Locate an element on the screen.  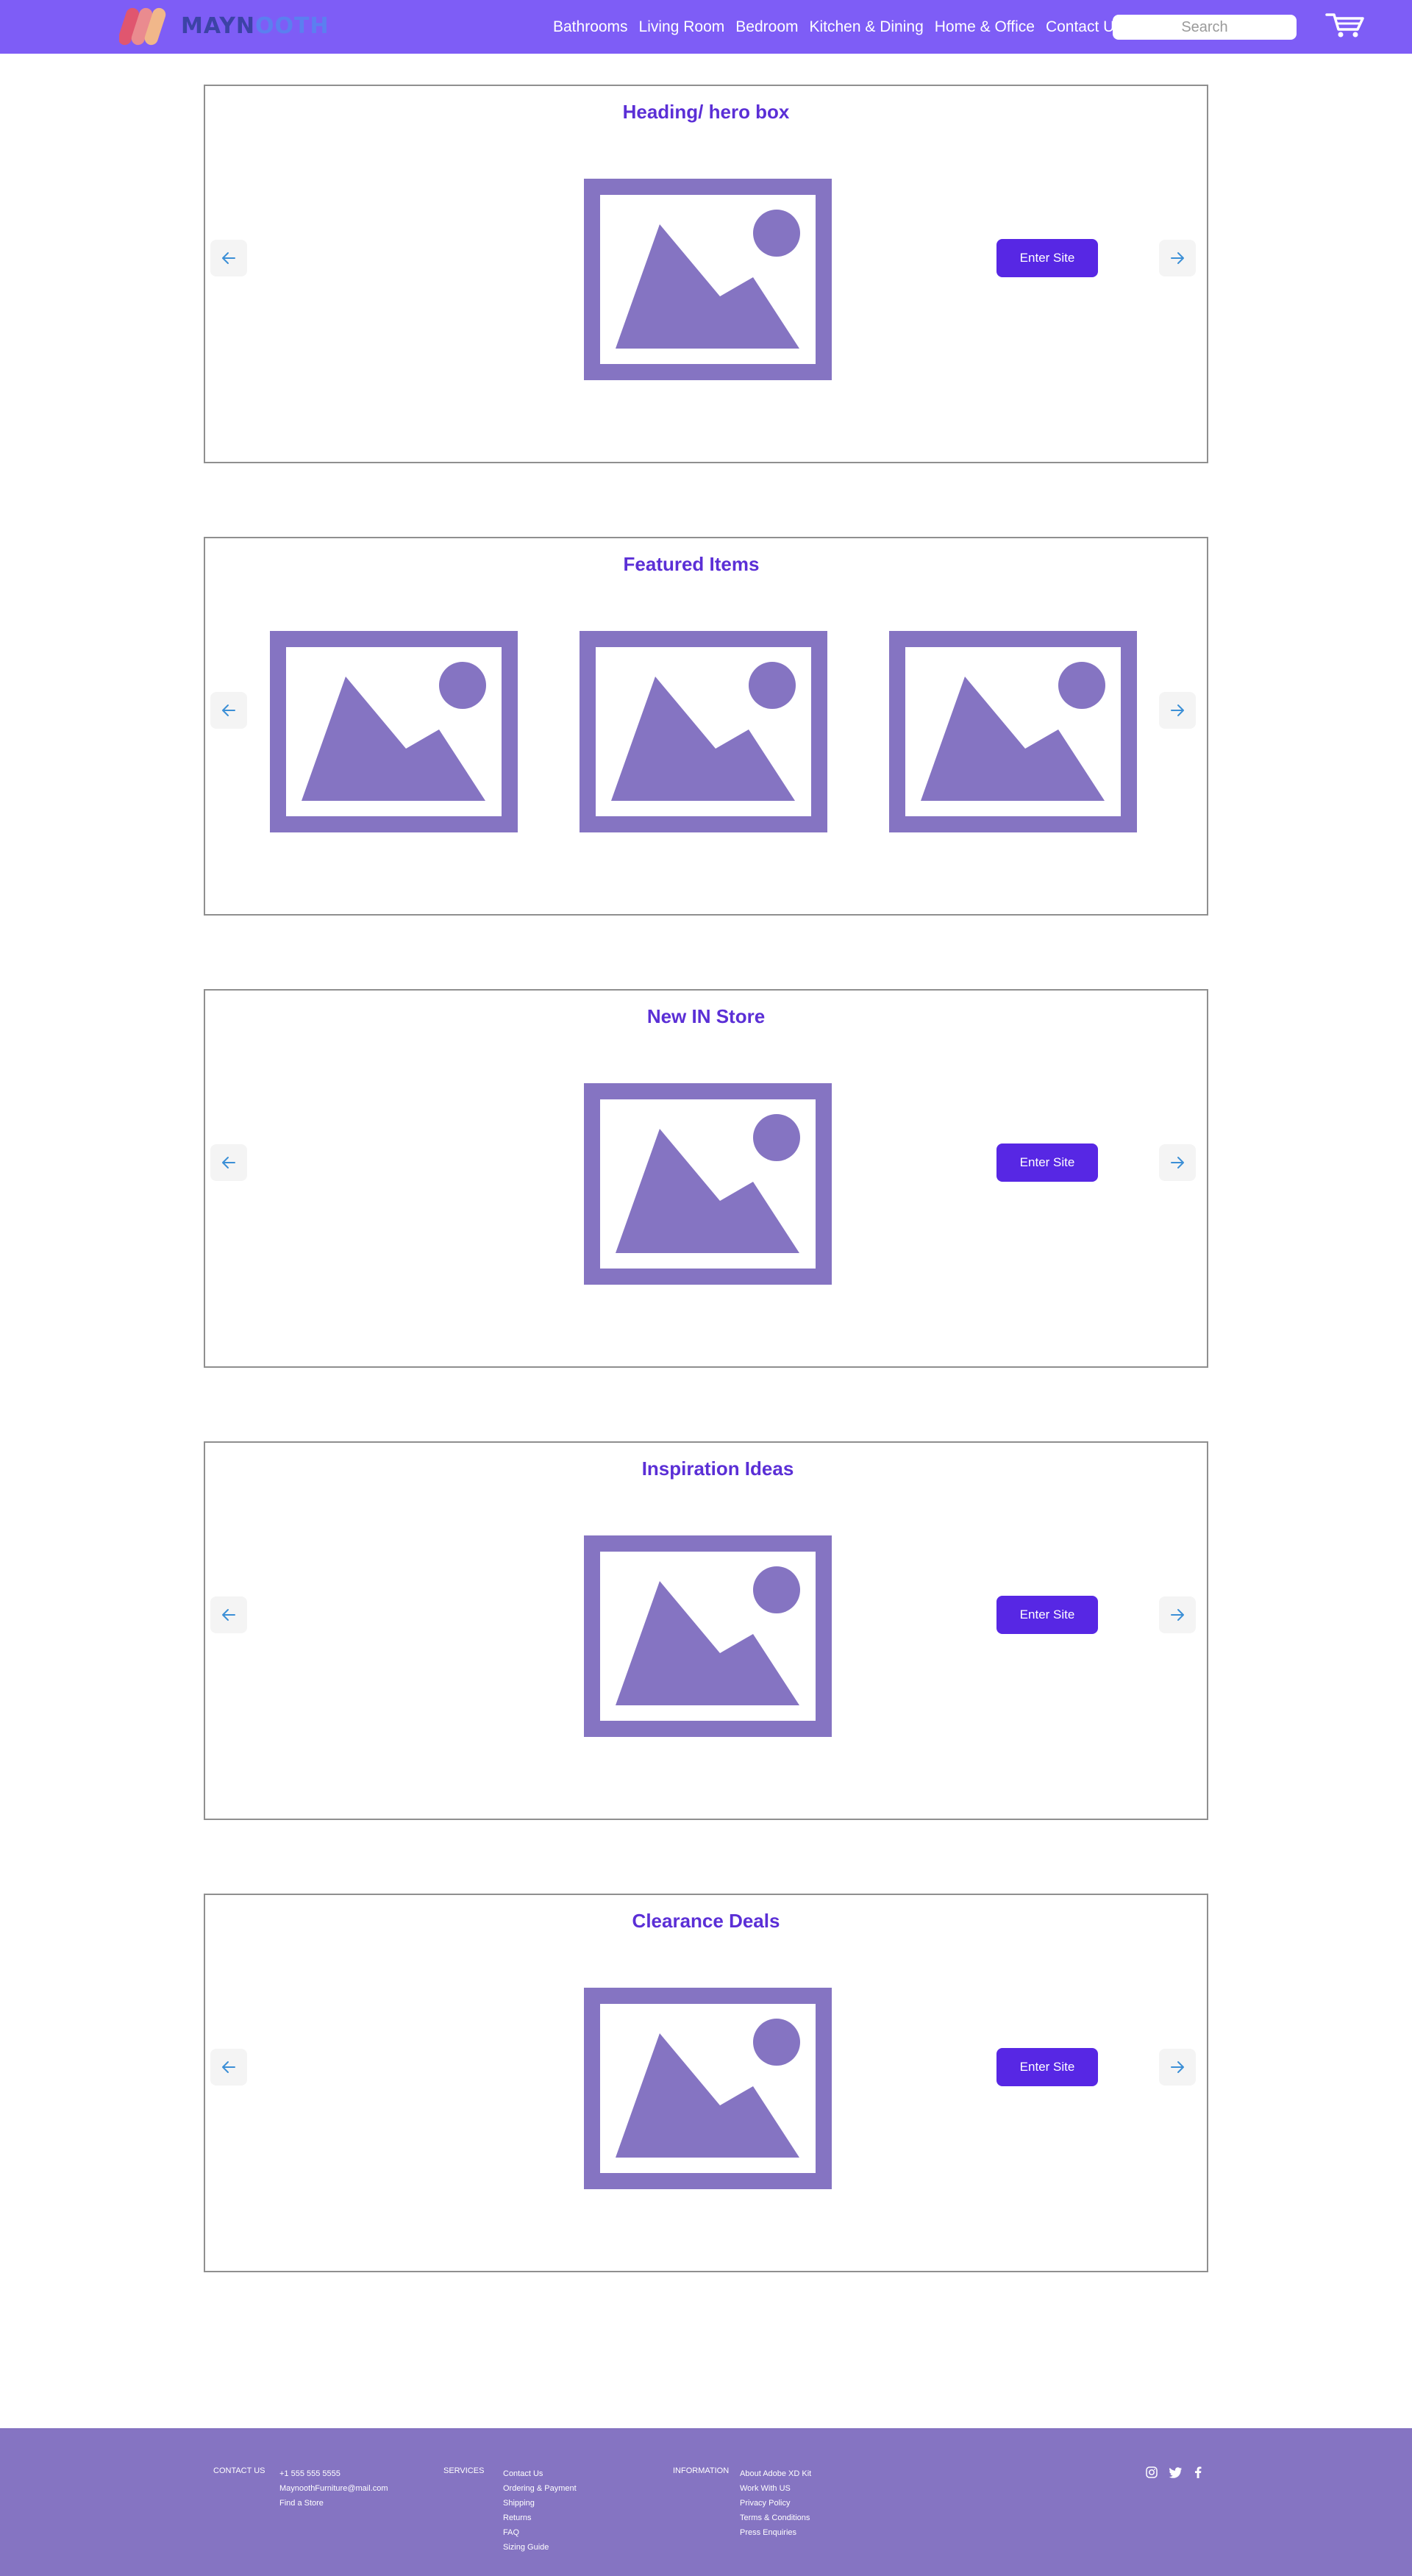
footer-link-faq: FAQ is located at coordinates (540, 2532).